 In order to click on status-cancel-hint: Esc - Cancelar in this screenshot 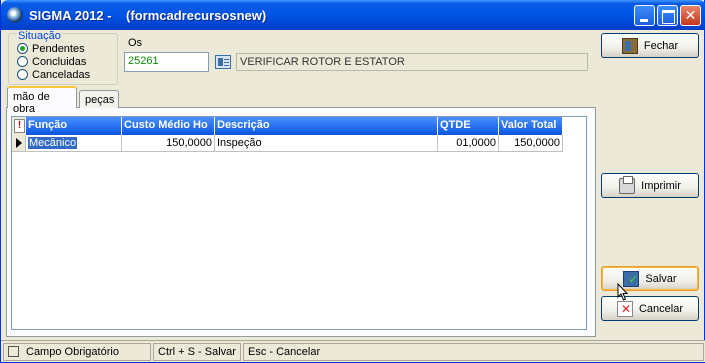, I will do `click(473, 352)`.